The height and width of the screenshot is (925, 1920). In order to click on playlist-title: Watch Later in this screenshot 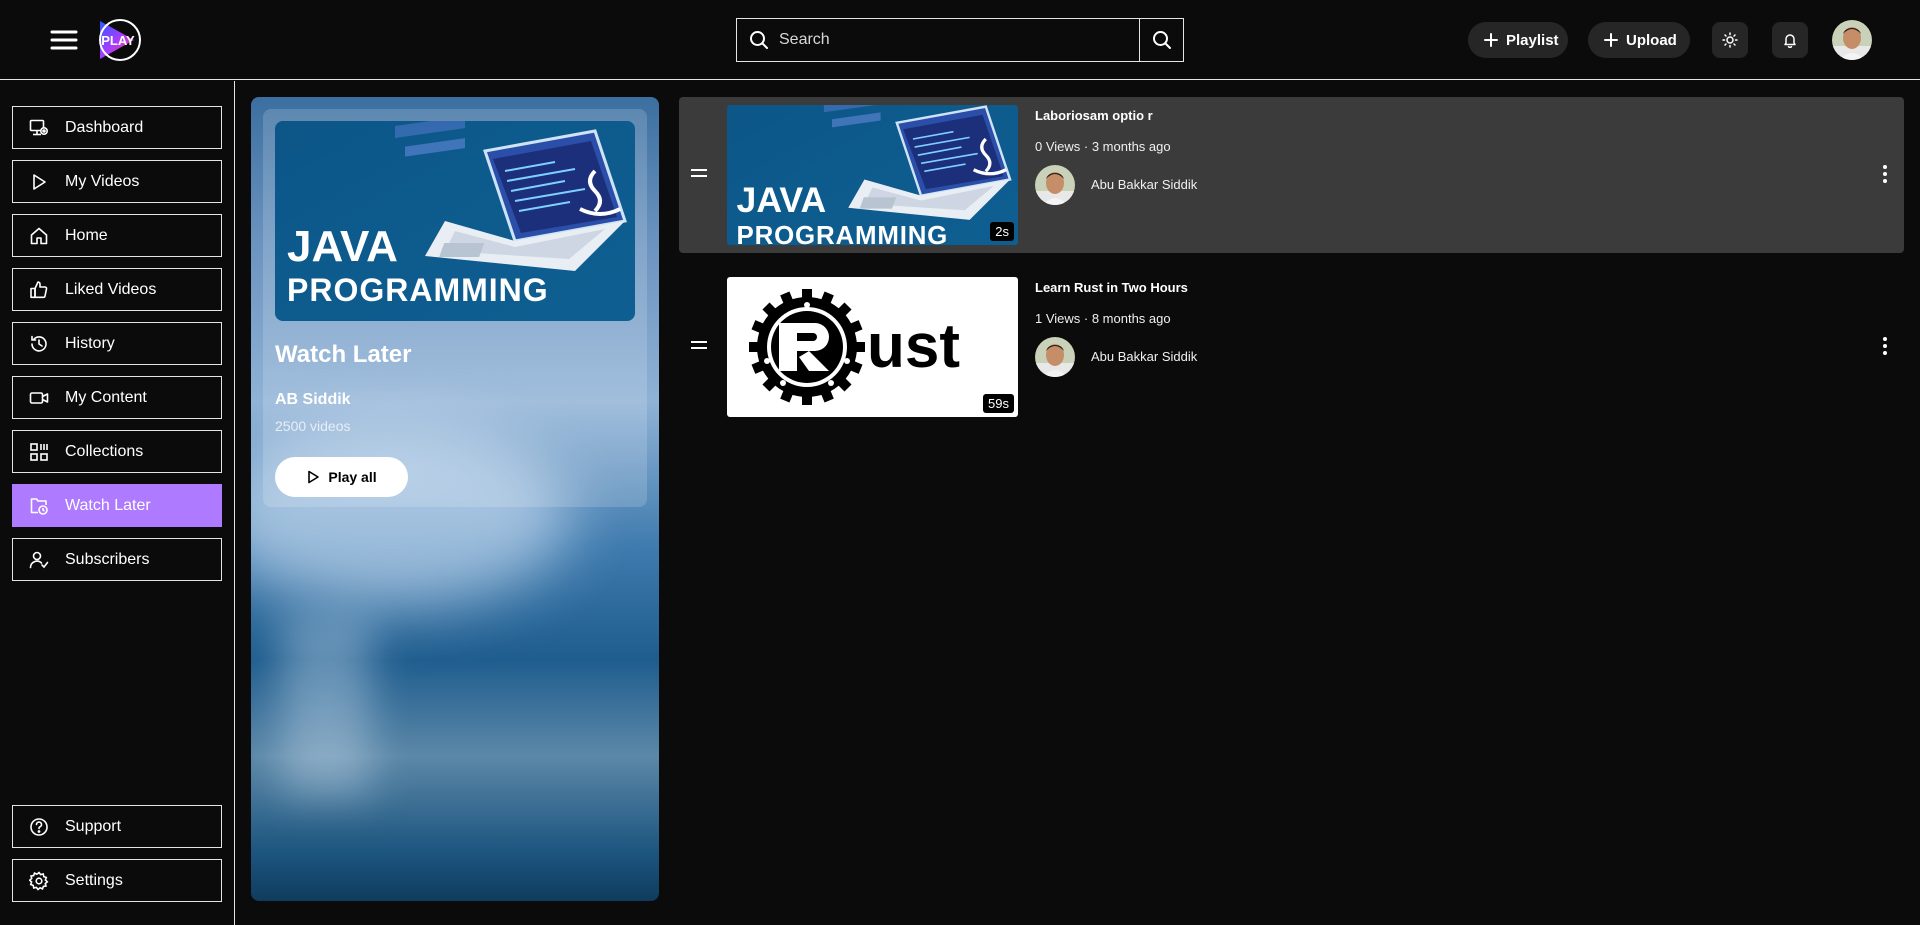, I will do `click(343, 354)`.